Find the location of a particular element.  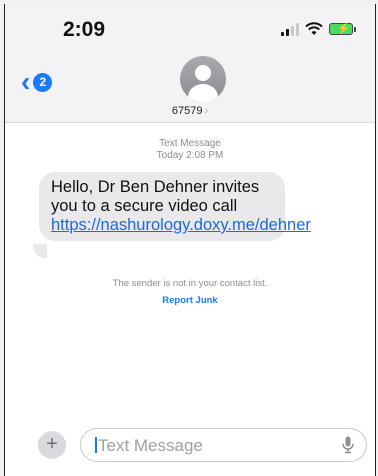

plus-button: + is located at coordinates (52, 445).